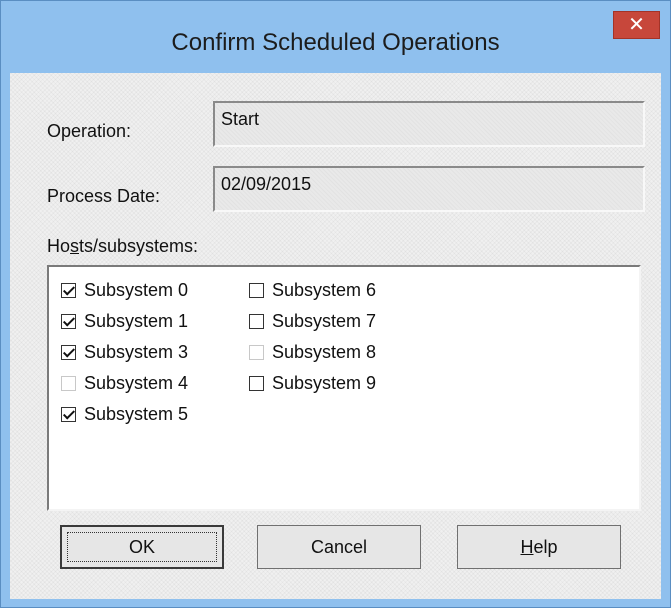 This screenshot has width=671, height=608. Describe the element at coordinates (136, 351) in the screenshot. I see `subsystem-3-label: Subsystem 3` at that location.